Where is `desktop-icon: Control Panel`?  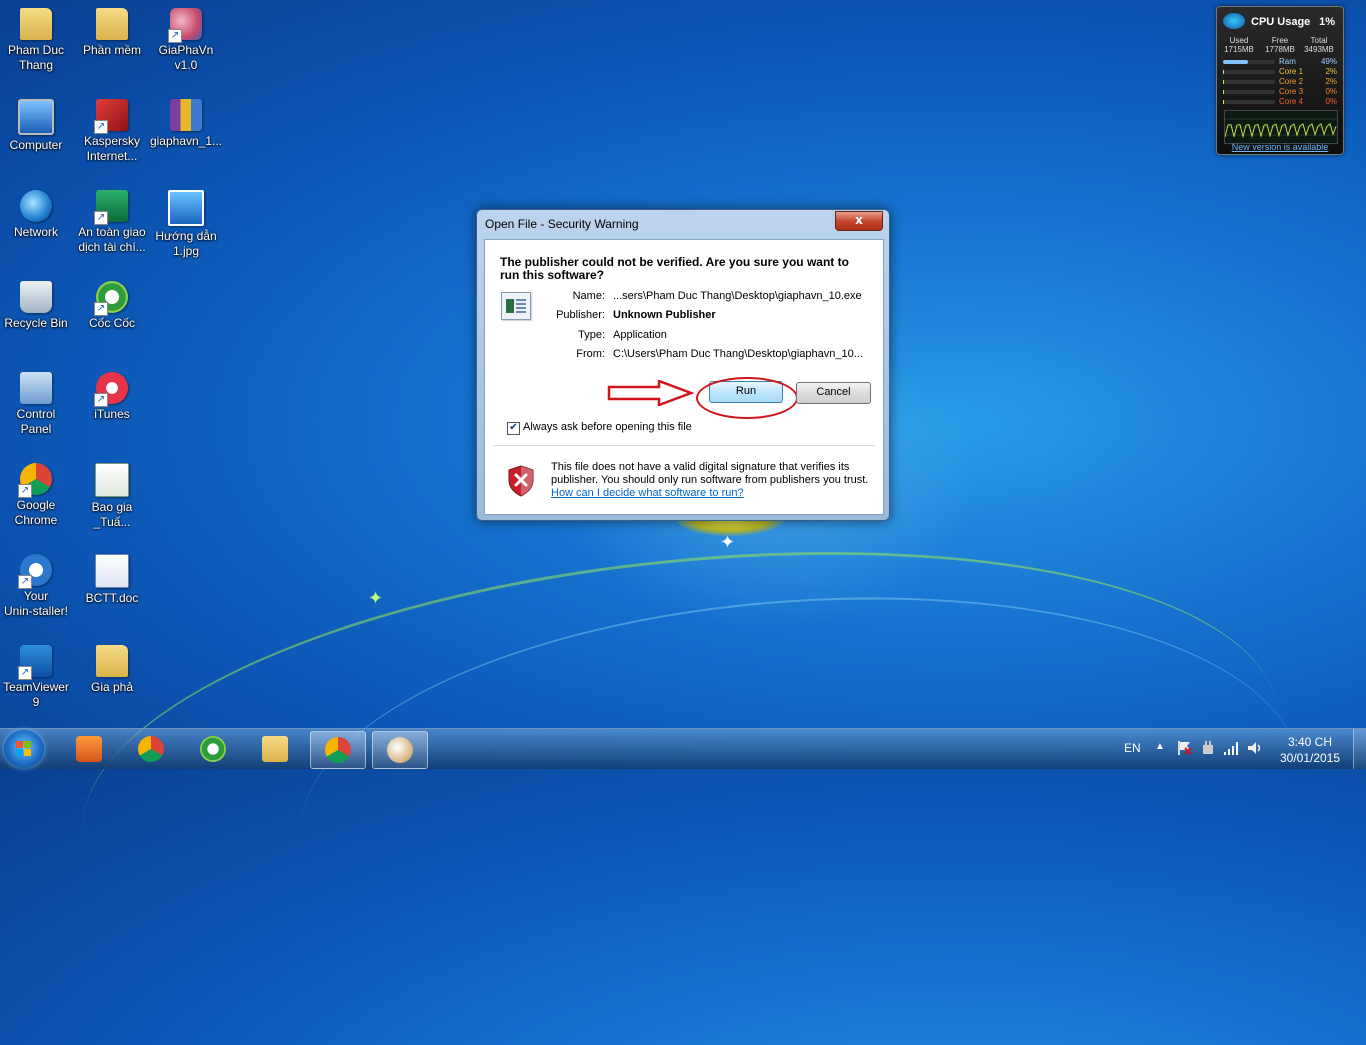
desktop-icon: Control Panel is located at coordinates (38, 404).